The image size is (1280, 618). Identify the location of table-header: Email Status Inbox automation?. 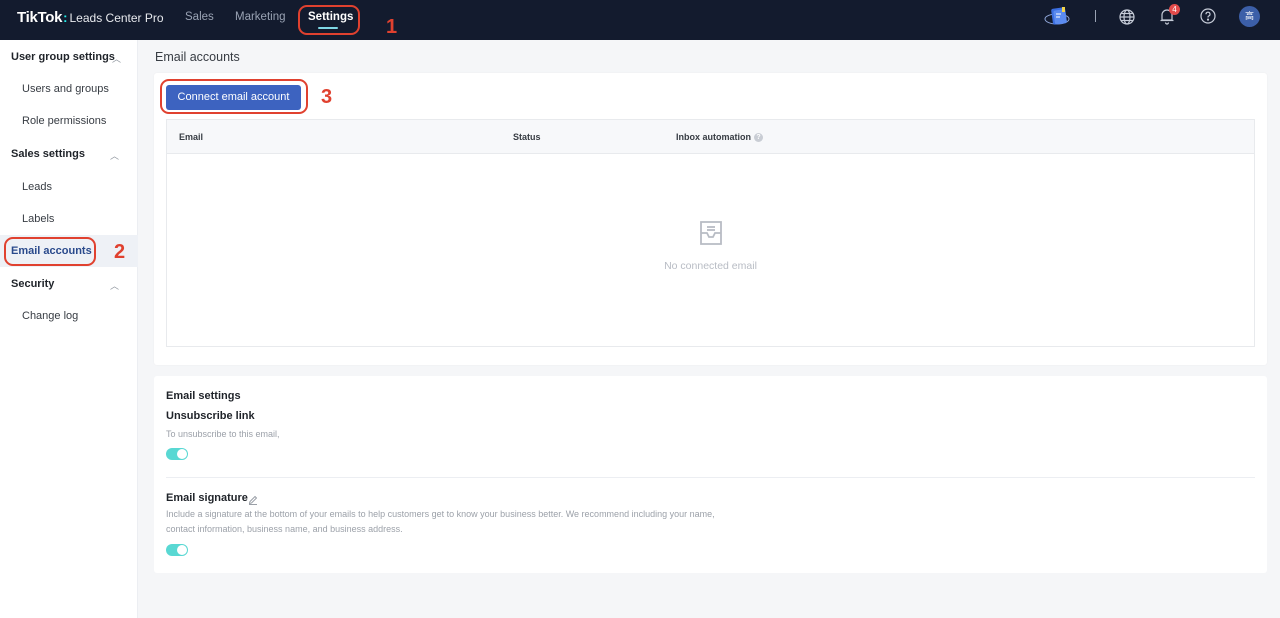
(710, 137).